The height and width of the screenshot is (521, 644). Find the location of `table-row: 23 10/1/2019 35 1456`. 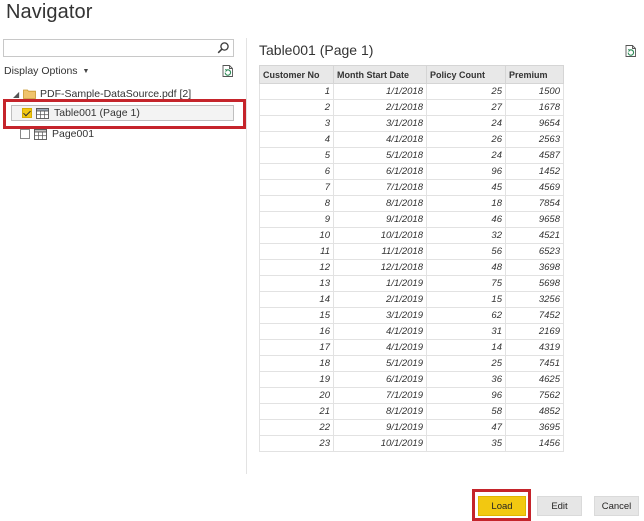

table-row: 23 10/1/2019 35 1456 is located at coordinates (411, 443).